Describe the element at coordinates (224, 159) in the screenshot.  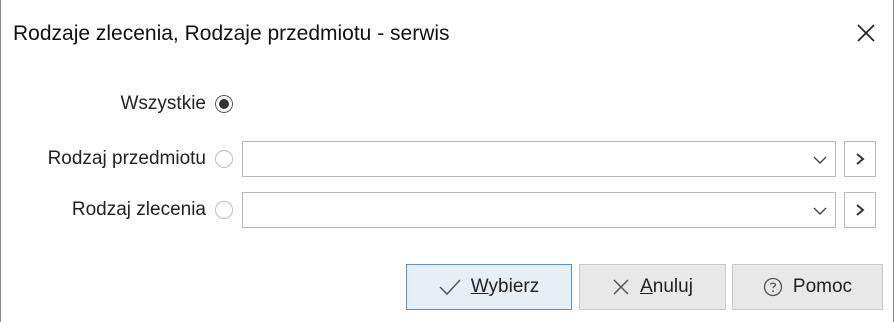
I see `option-item-type-radio` at that location.